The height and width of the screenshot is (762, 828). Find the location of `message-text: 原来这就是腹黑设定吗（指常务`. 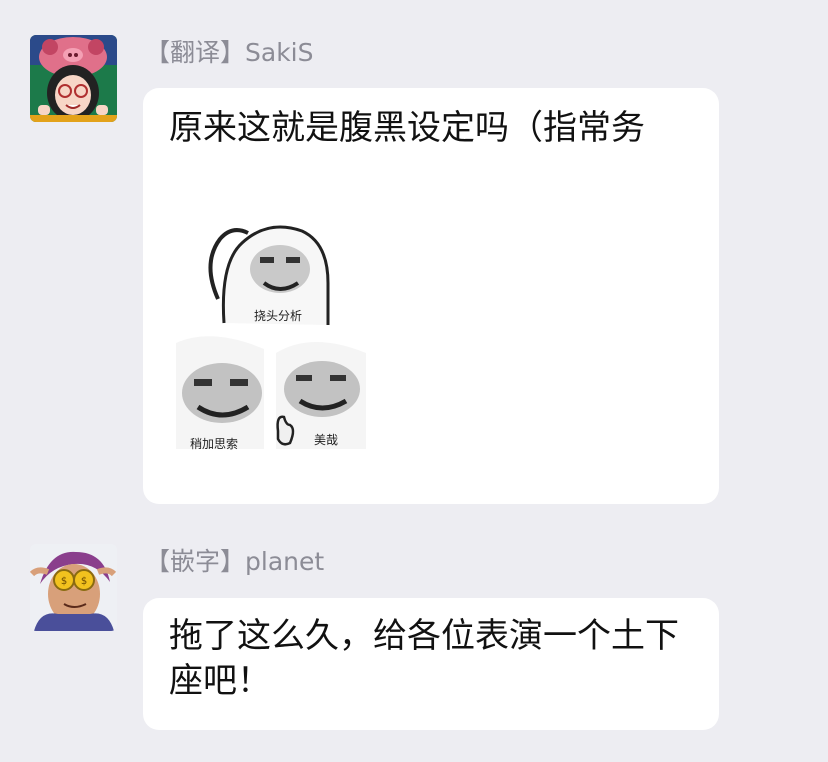

message-text: 原来这就是腹黑设定吗（指常务 is located at coordinates (407, 128).